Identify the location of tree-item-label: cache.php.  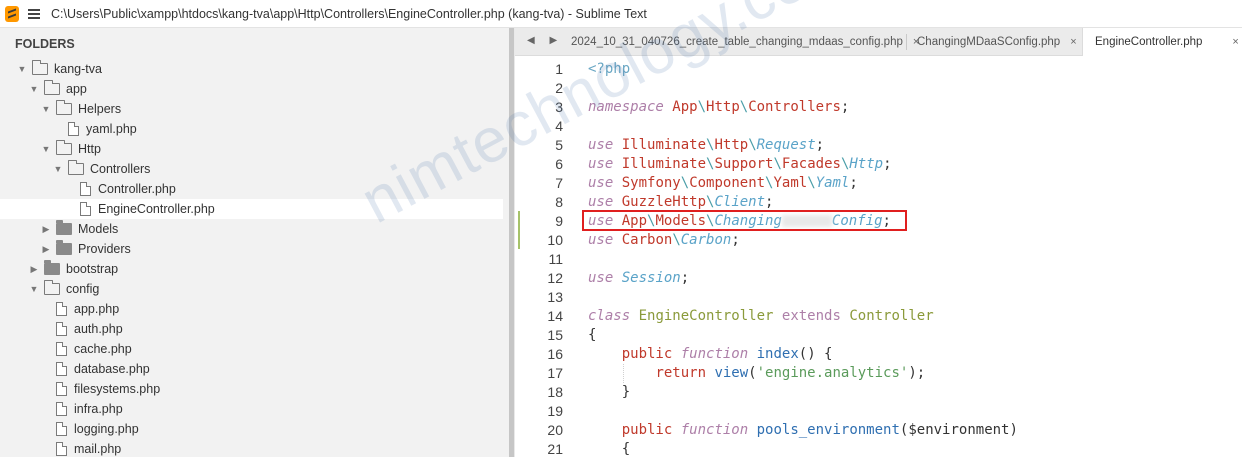
(103, 349).